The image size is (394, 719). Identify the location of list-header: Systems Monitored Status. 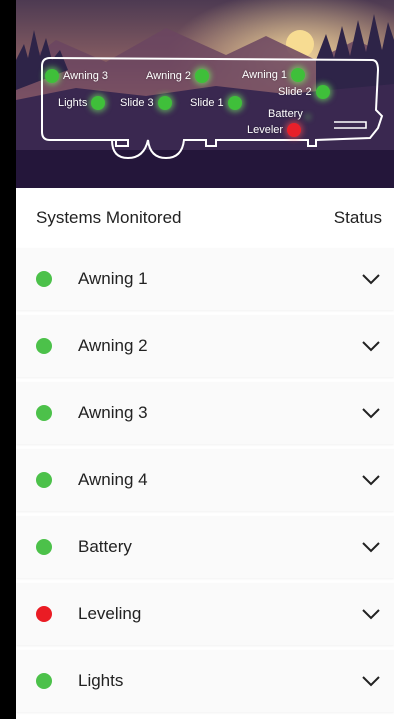
(205, 218).